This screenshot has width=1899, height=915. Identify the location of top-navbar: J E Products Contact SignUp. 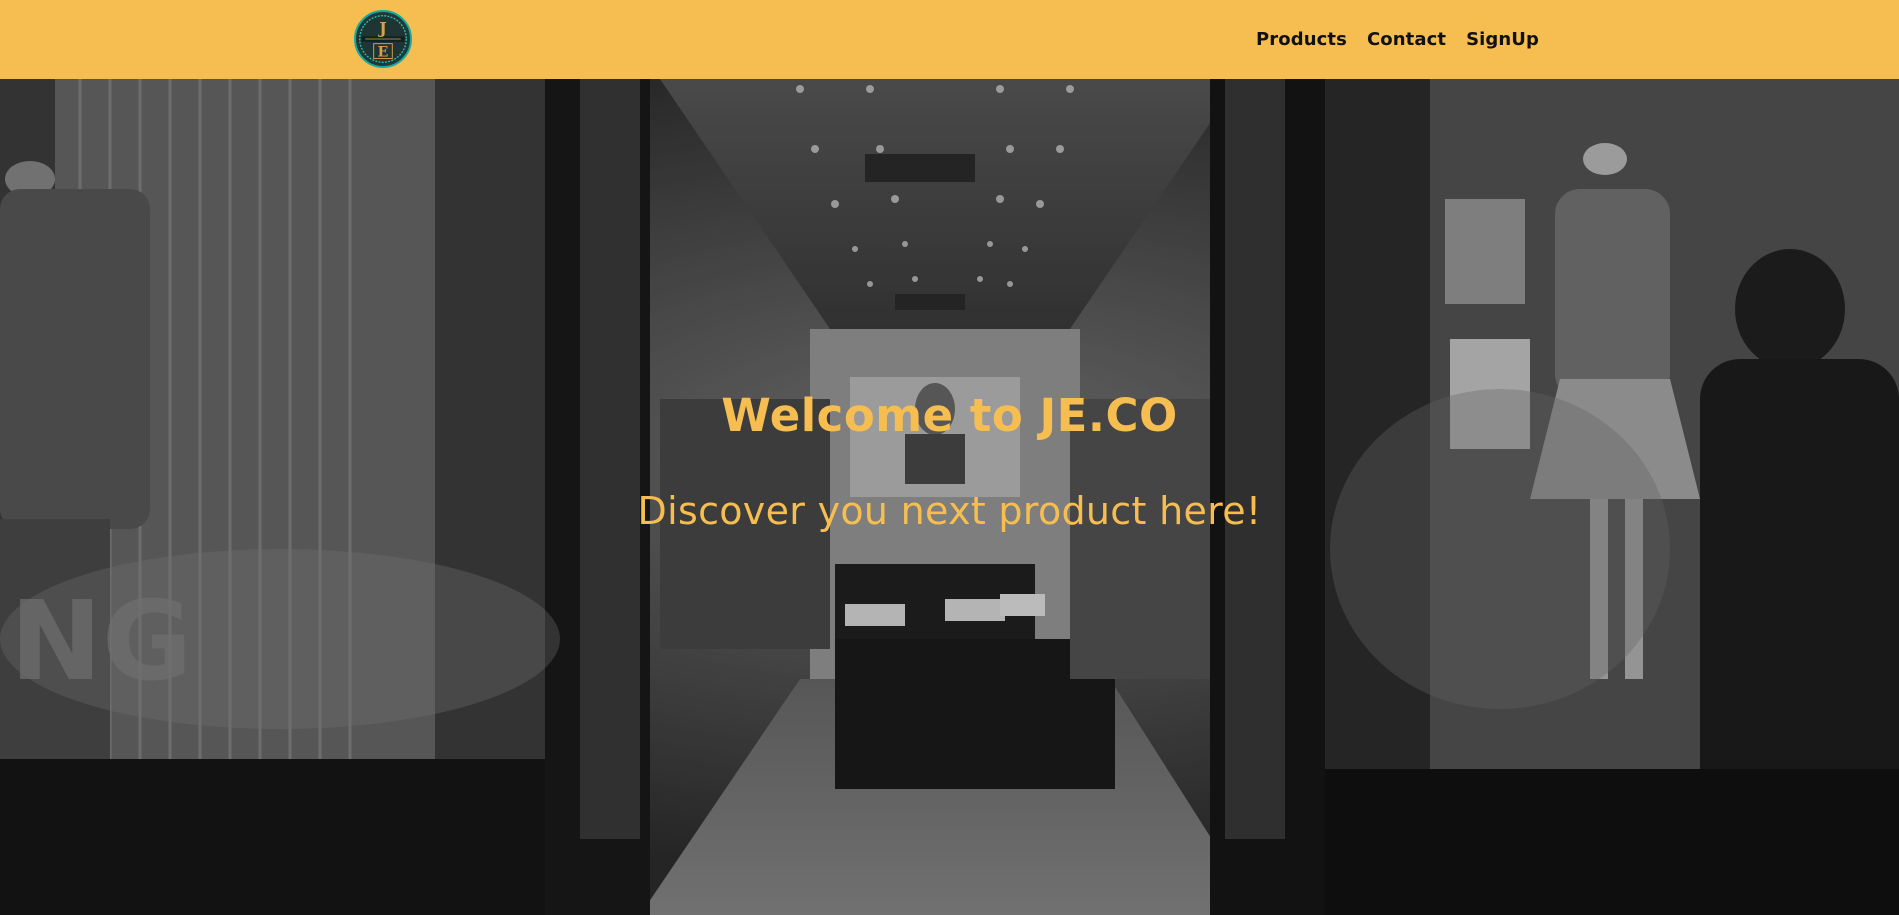
(949, 39).